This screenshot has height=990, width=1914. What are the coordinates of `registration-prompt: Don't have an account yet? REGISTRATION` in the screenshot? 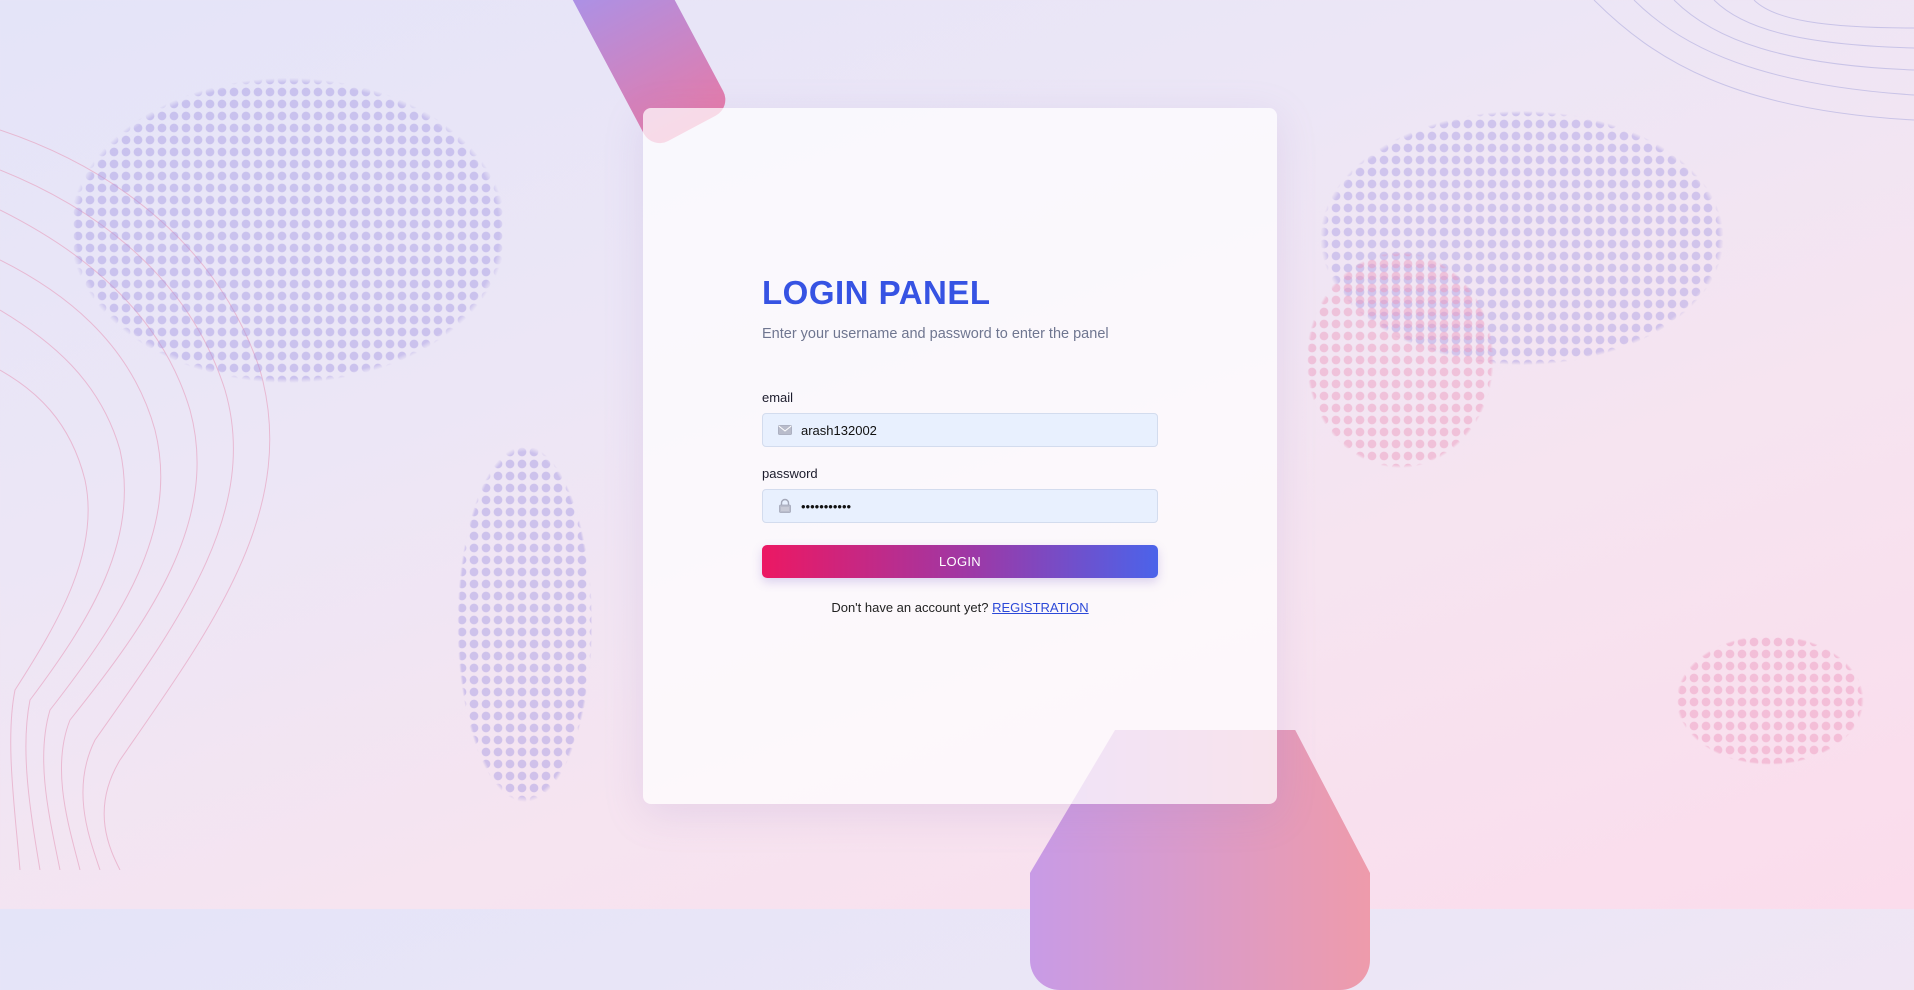 It's located at (960, 607).